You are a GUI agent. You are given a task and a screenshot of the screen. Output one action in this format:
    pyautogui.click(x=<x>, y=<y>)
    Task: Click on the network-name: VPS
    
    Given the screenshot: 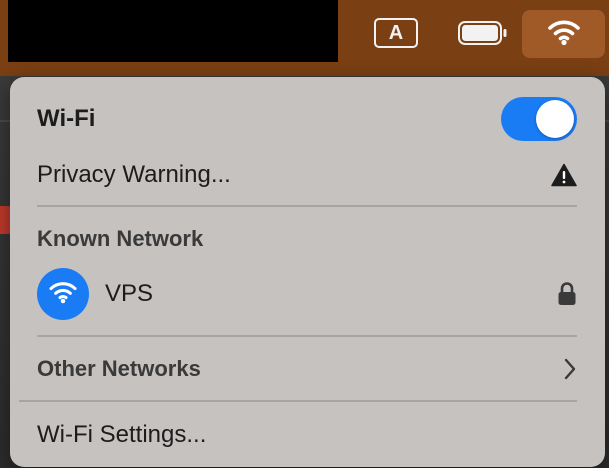 What is the action you would take?
    pyautogui.click(x=129, y=293)
    